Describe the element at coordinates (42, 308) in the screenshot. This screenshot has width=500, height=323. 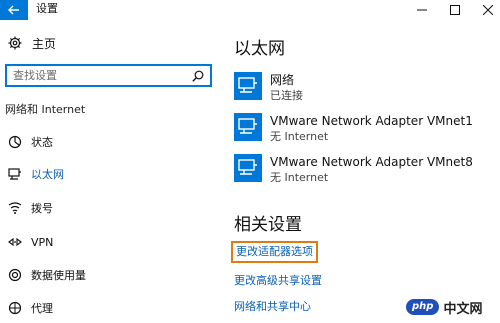
I see `sidebar-item-label: 代理` at that location.